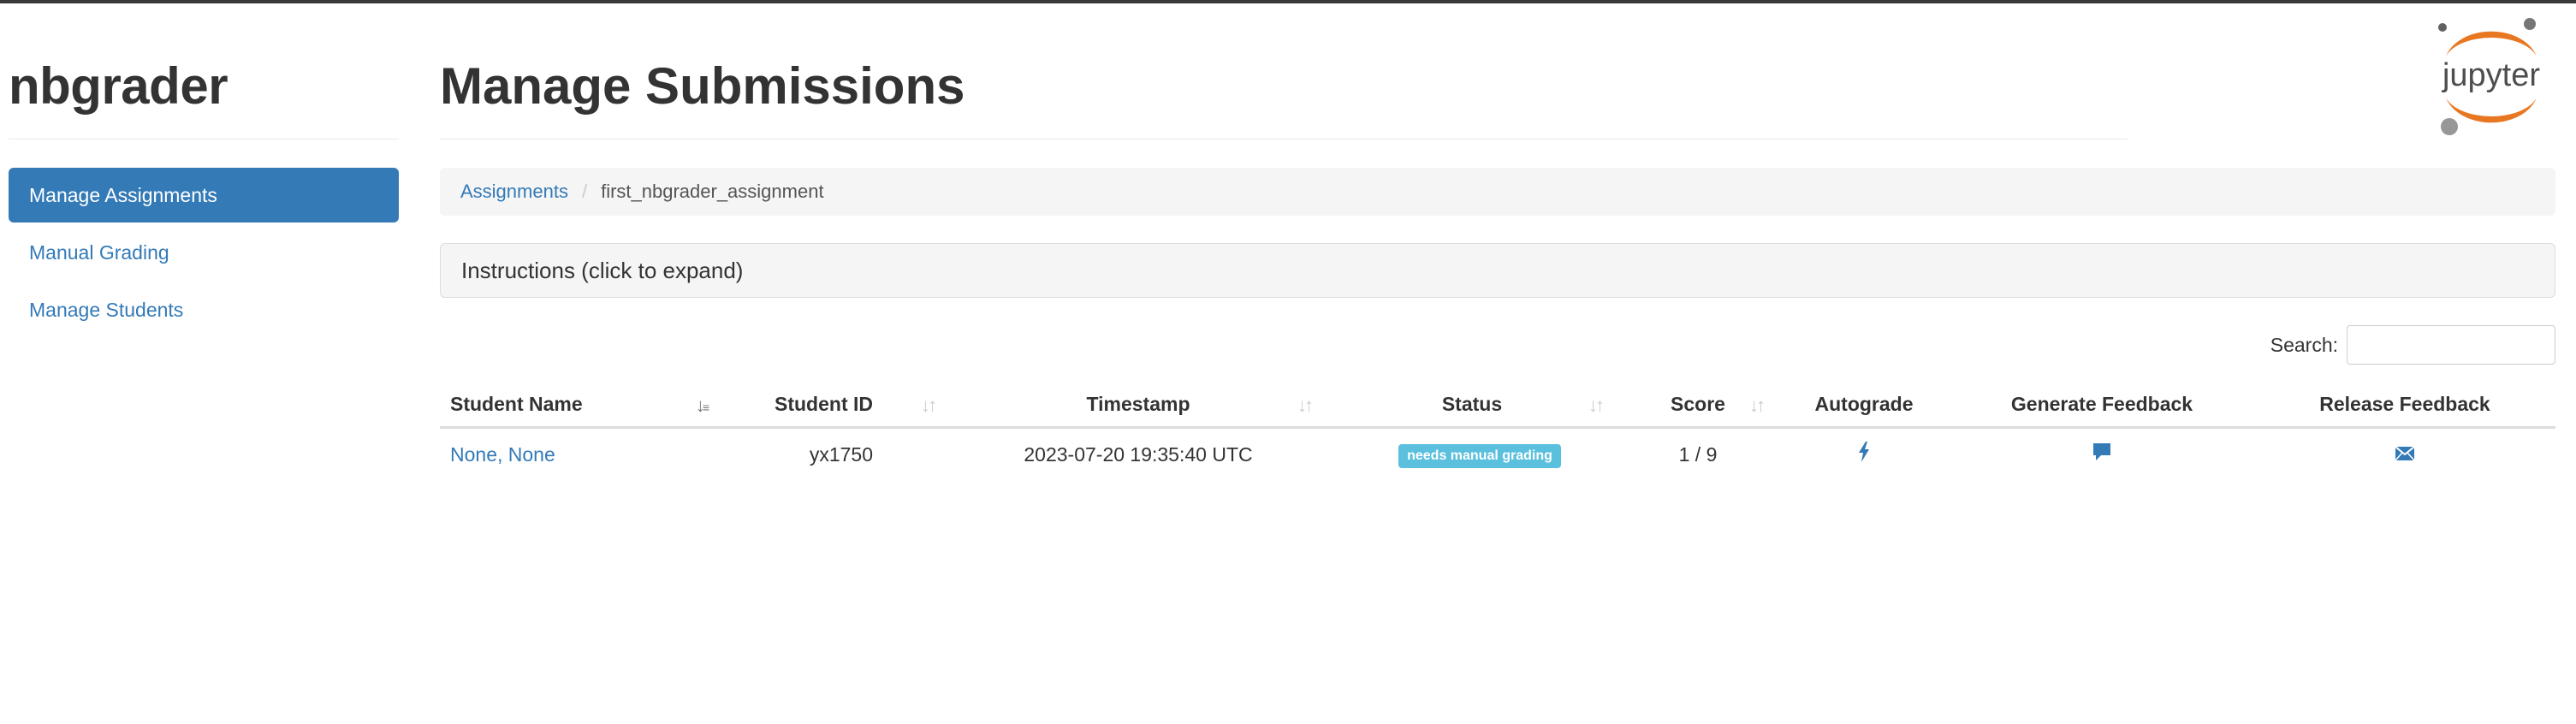 Image resolution: width=2576 pixels, height=724 pixels. I want to click on logo-text: jupyter, so click(2491, 75).